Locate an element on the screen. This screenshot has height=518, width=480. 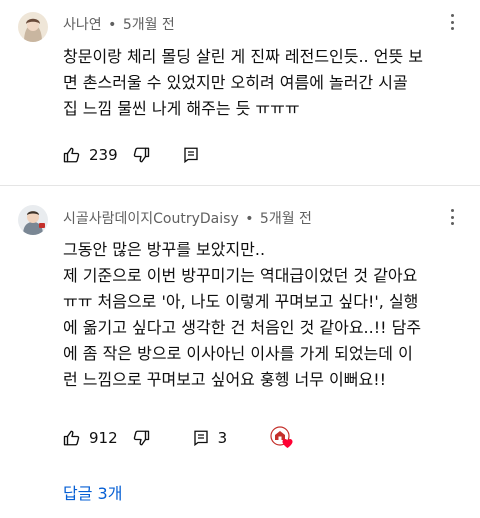
comment-line: 제 기준으로 이번 방꾸미기는 역대급이었던 것 같아요 is located at coordinates (240, 275).